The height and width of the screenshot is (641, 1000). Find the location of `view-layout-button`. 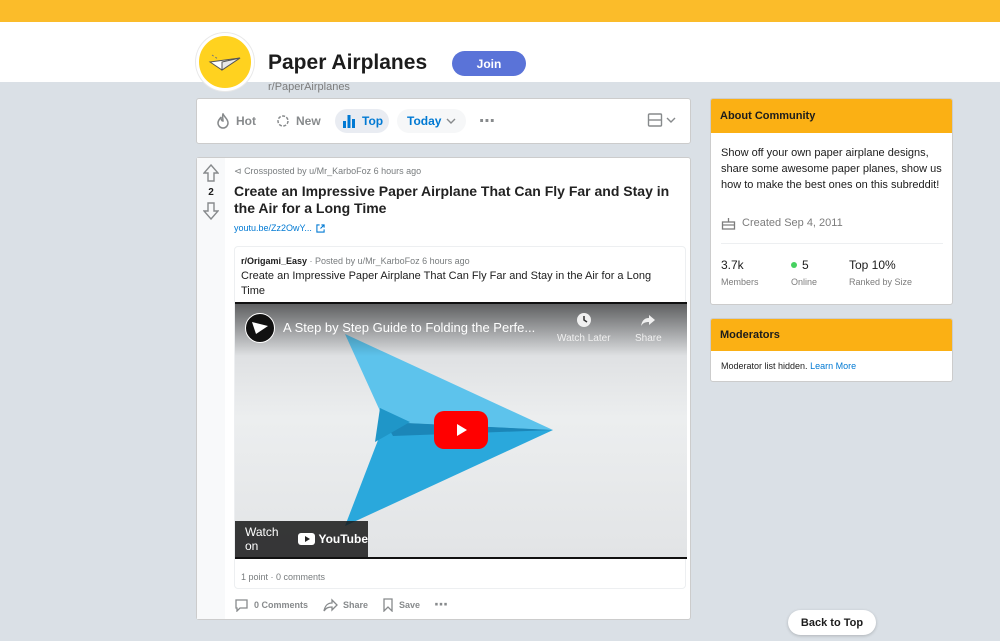

view-layout-button is located at coordinates (661, 120).